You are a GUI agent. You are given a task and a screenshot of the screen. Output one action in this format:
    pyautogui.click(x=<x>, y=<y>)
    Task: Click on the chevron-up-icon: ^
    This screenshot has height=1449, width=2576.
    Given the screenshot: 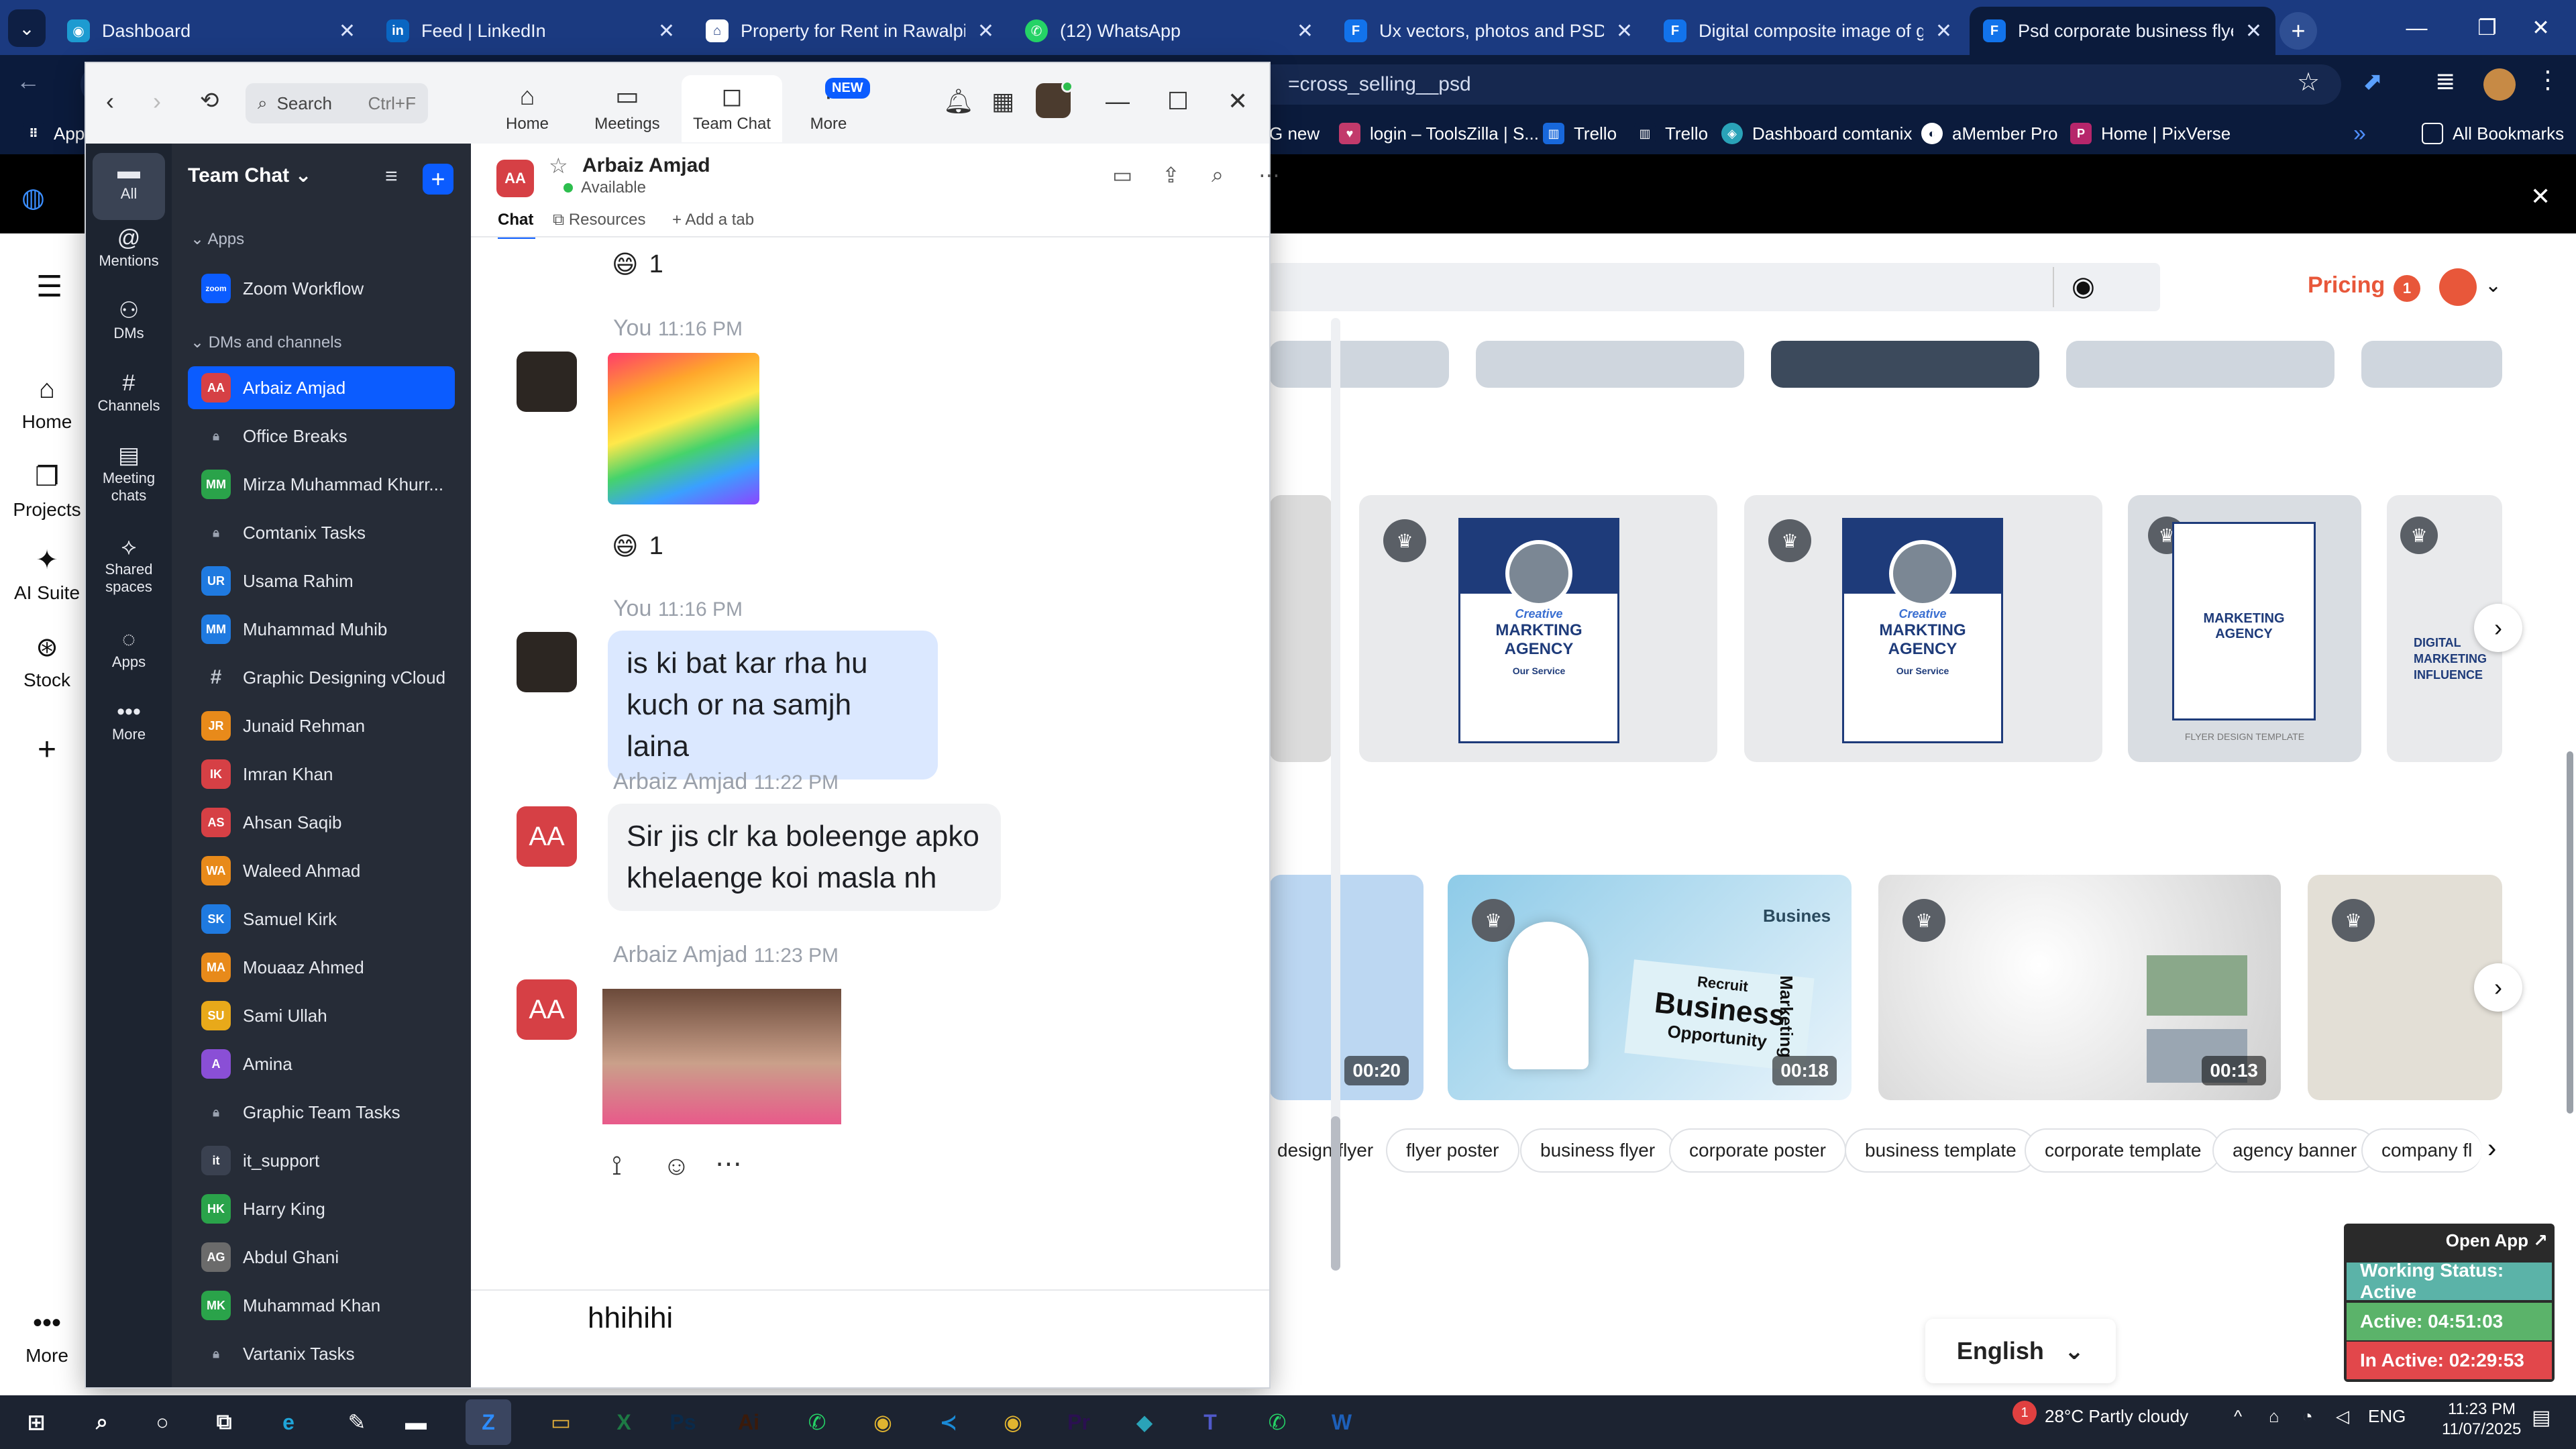 What is the action you would take?
    pyautogui.click(x=2238, y=1416)
    